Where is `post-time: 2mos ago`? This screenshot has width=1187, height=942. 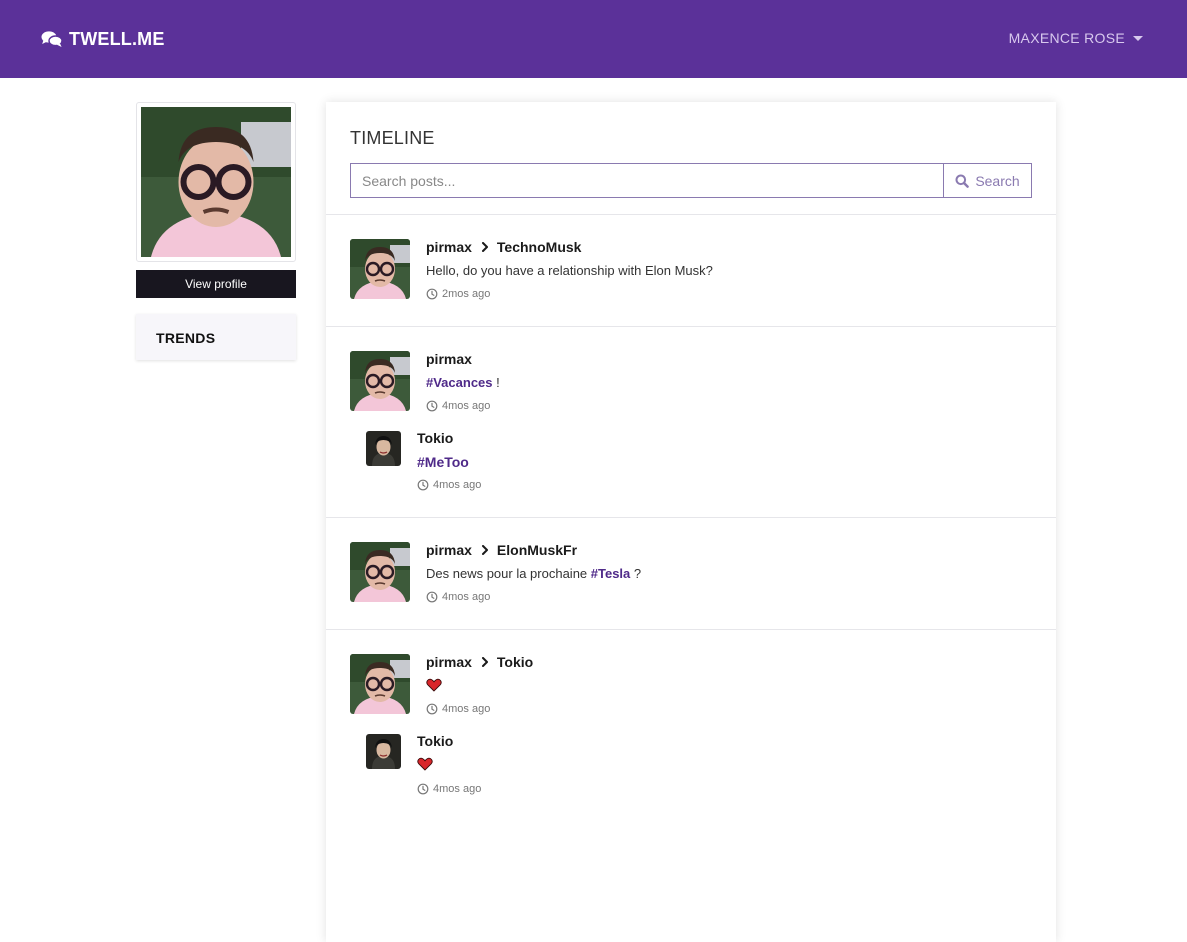 post-time: 2mos ago is located at coordinates (458, 294).